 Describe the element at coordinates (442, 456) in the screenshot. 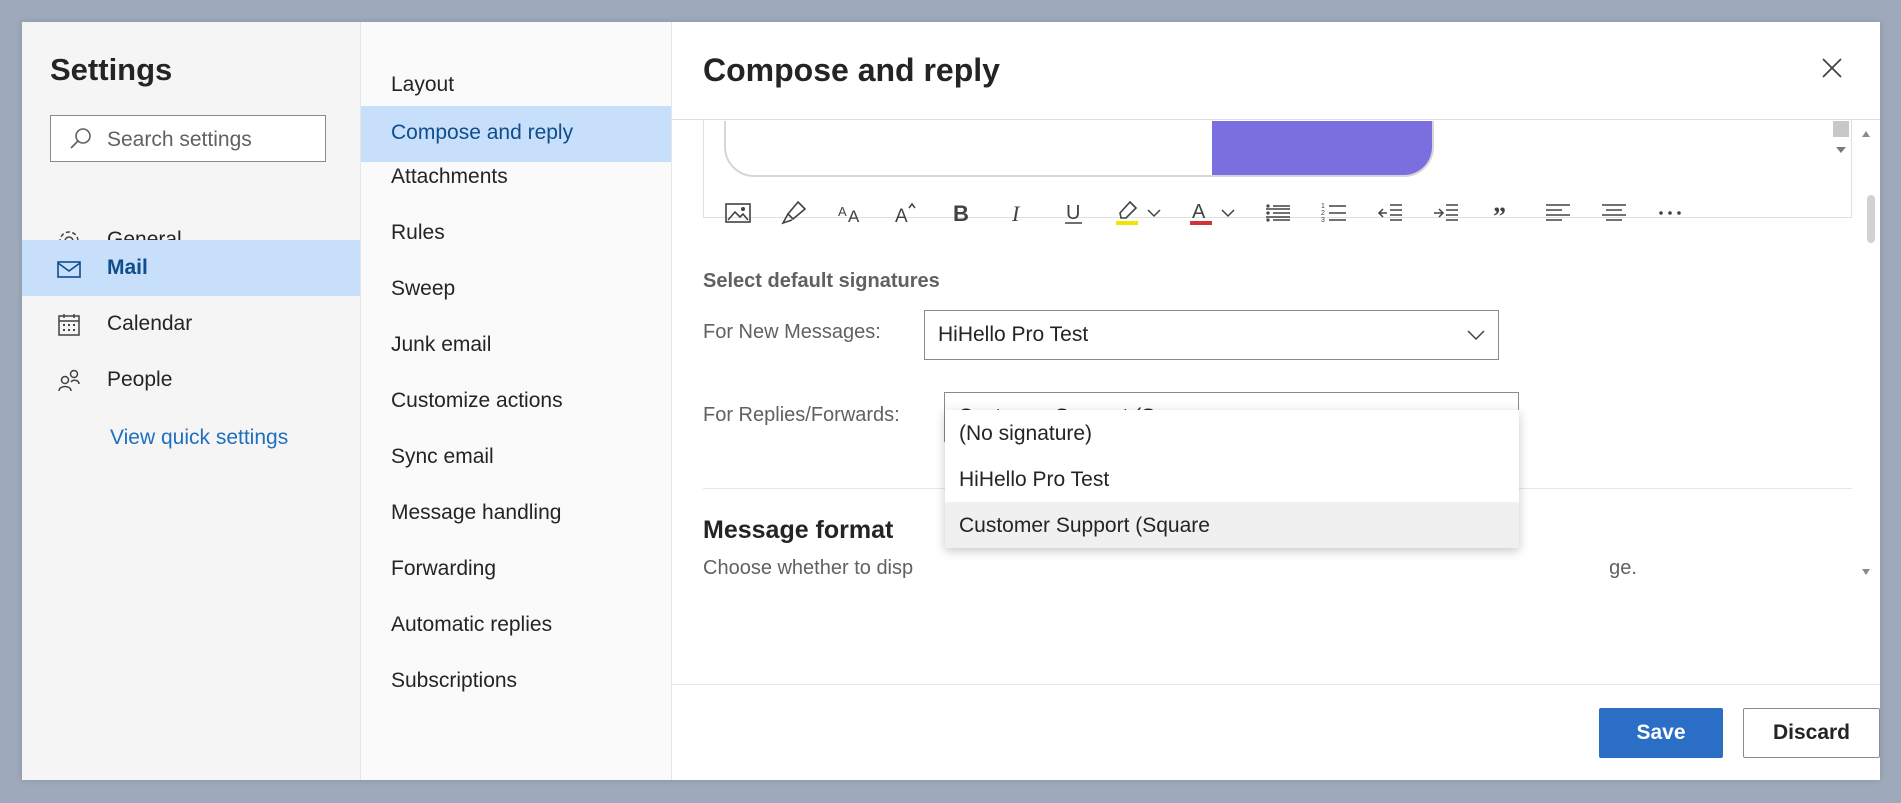

I see `submenu-item-label: Sync email` at that location.